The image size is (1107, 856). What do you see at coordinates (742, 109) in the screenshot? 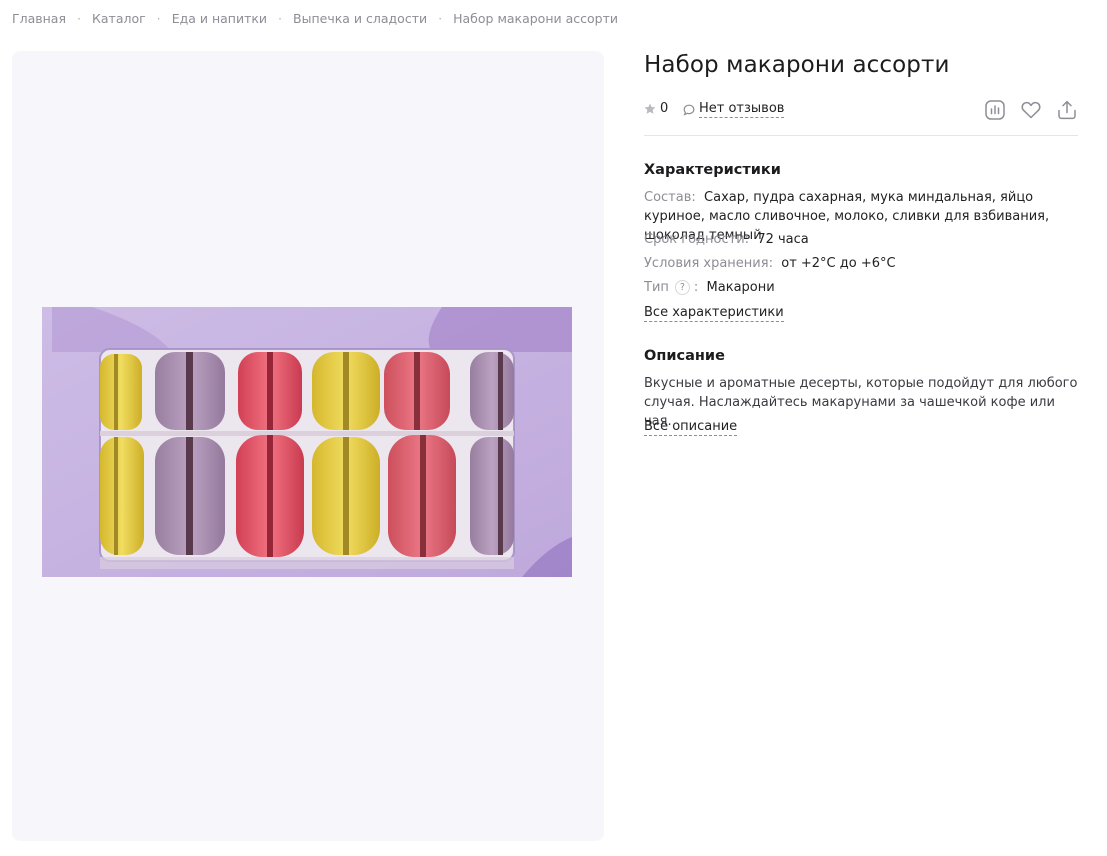
I see `reviews-label: Нет отзывов` at bounding box center [742, 109].